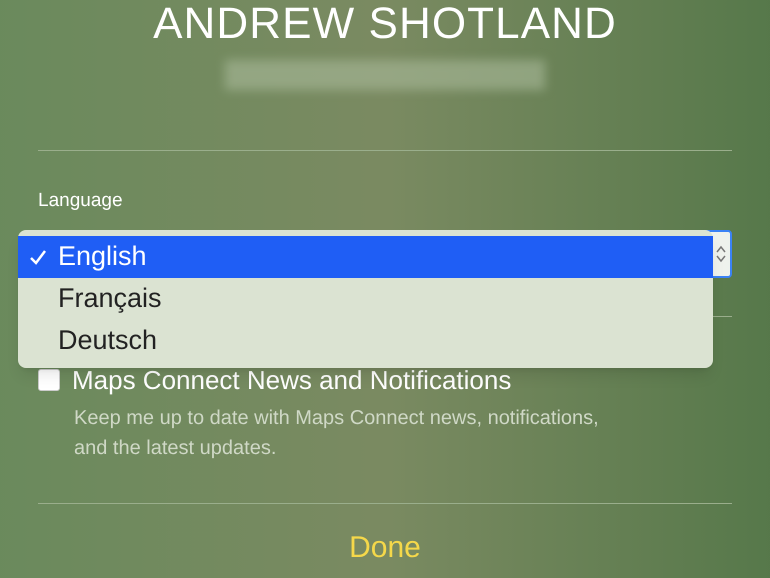  I want to click on description: Keep me up to date with Maps Connect news, notifications, and the latest updates., so click(337, 433).